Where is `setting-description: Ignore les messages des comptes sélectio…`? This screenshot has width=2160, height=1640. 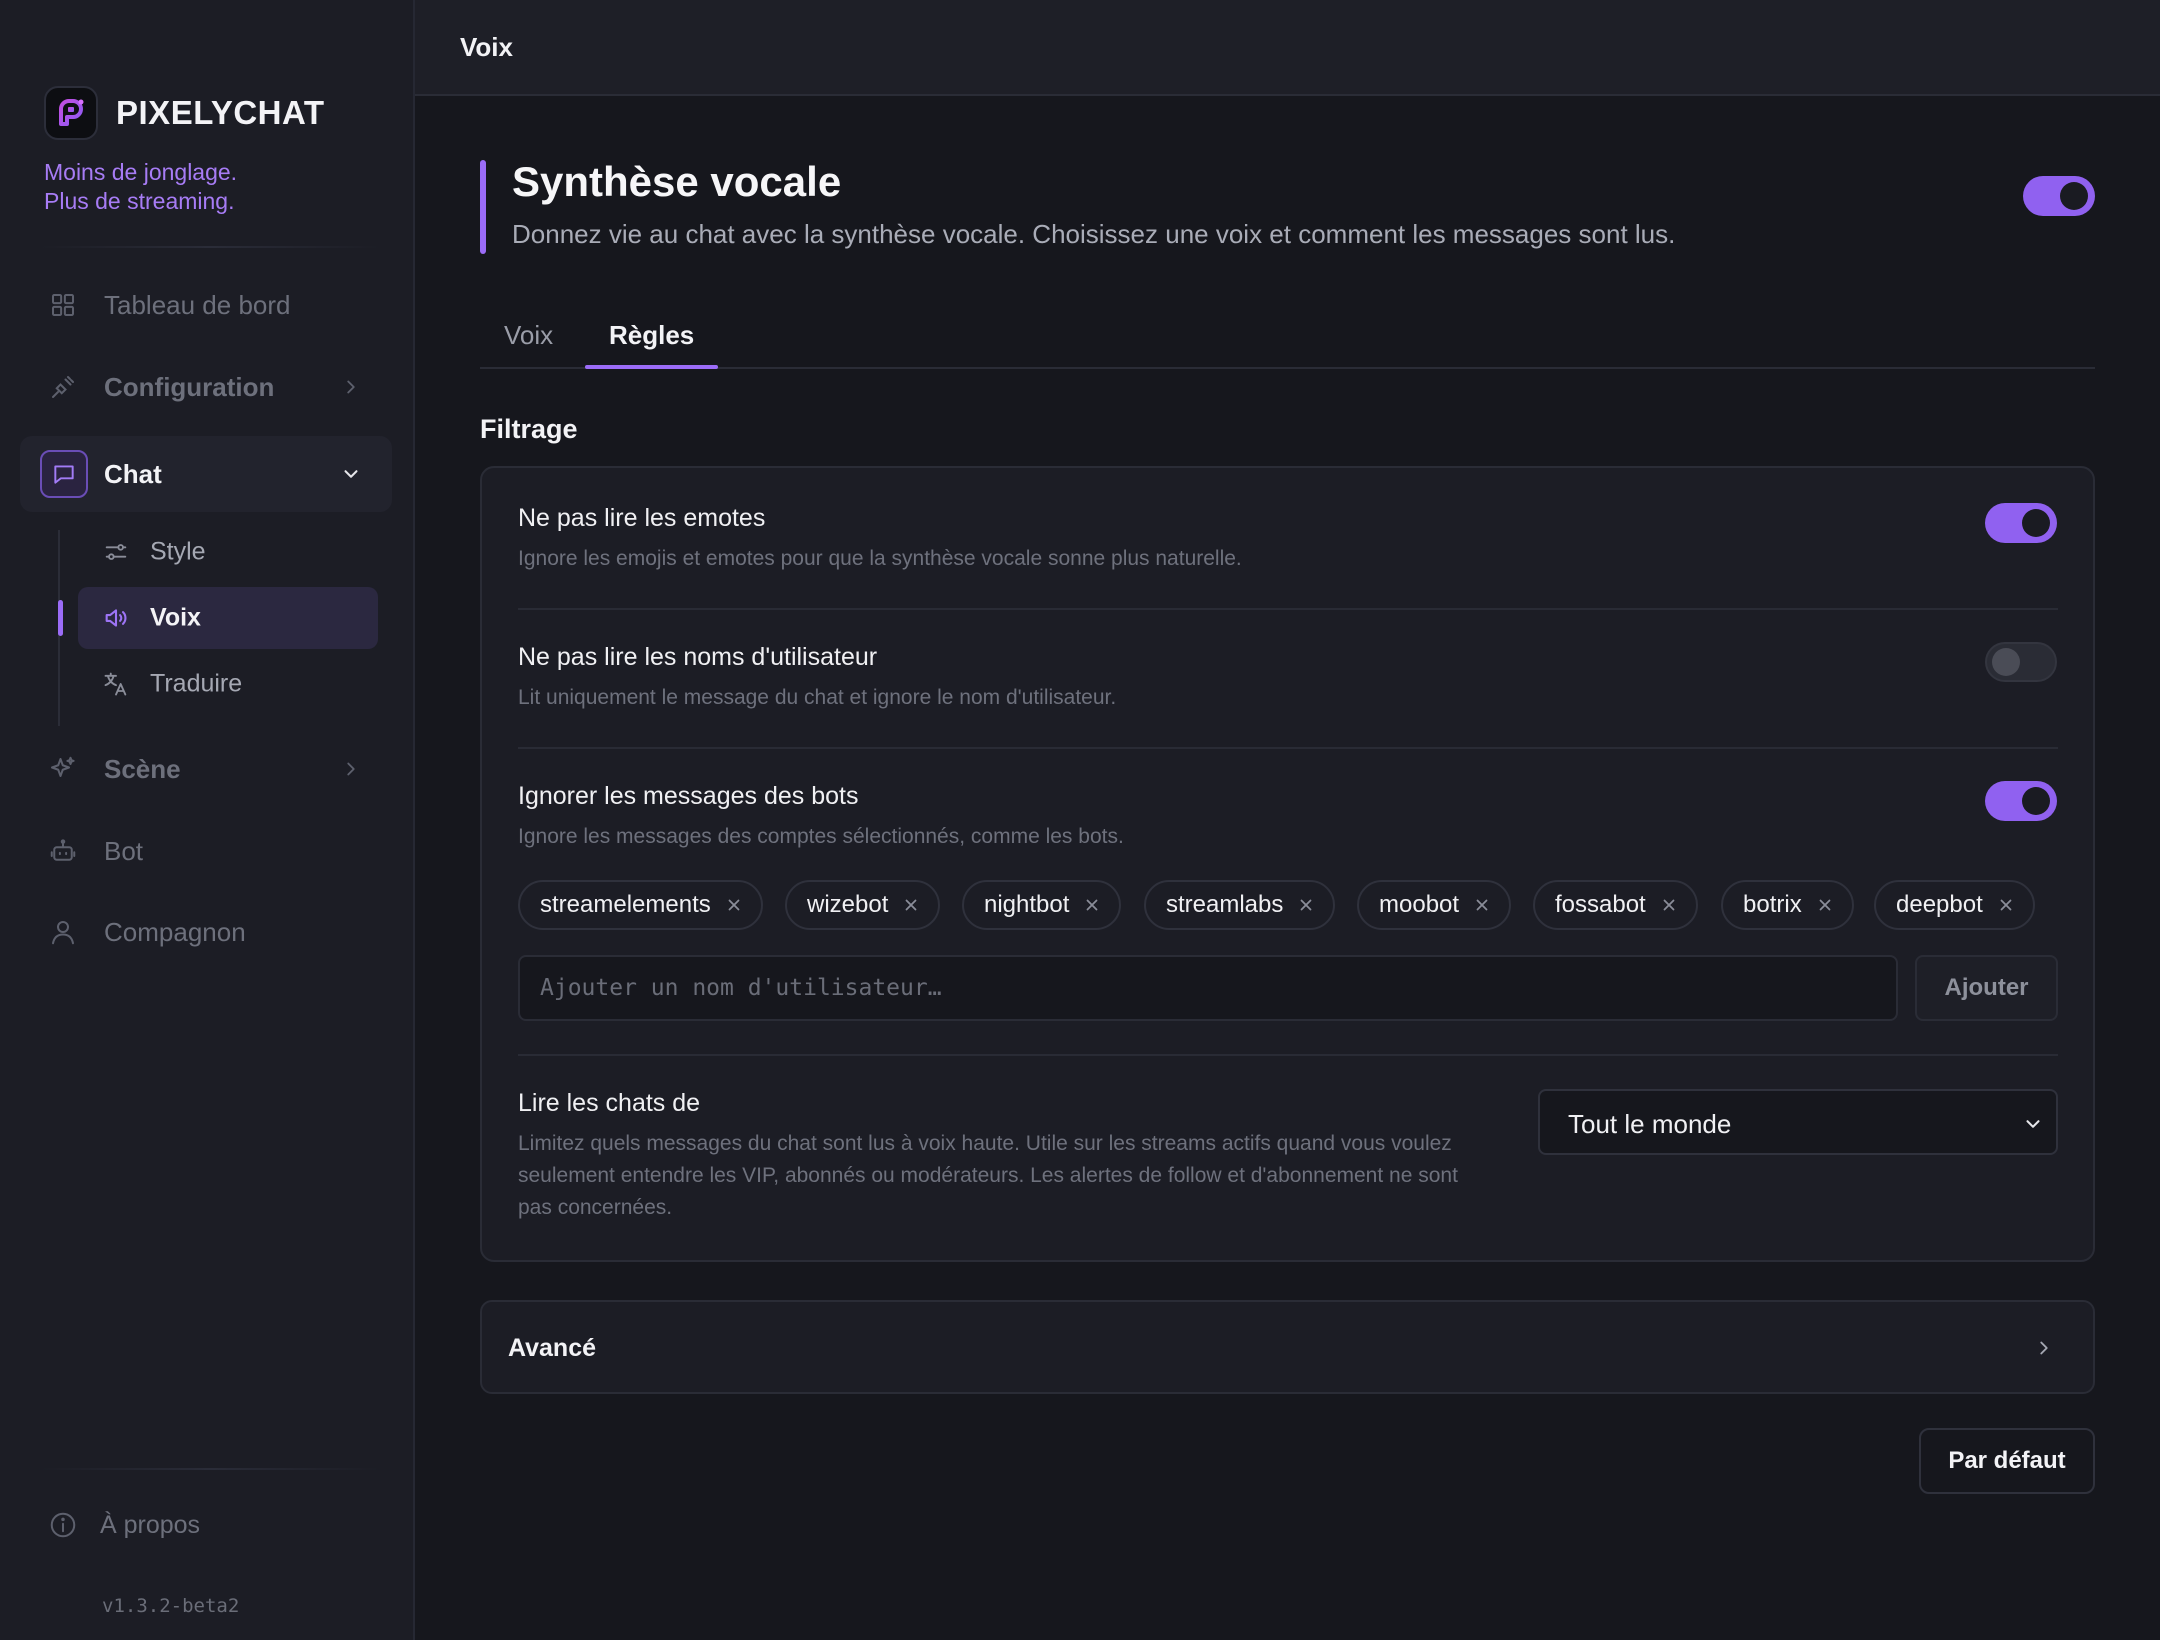
setting-description: Ignore les messages des comptes sélectio… is located at coordinates (821, 836).